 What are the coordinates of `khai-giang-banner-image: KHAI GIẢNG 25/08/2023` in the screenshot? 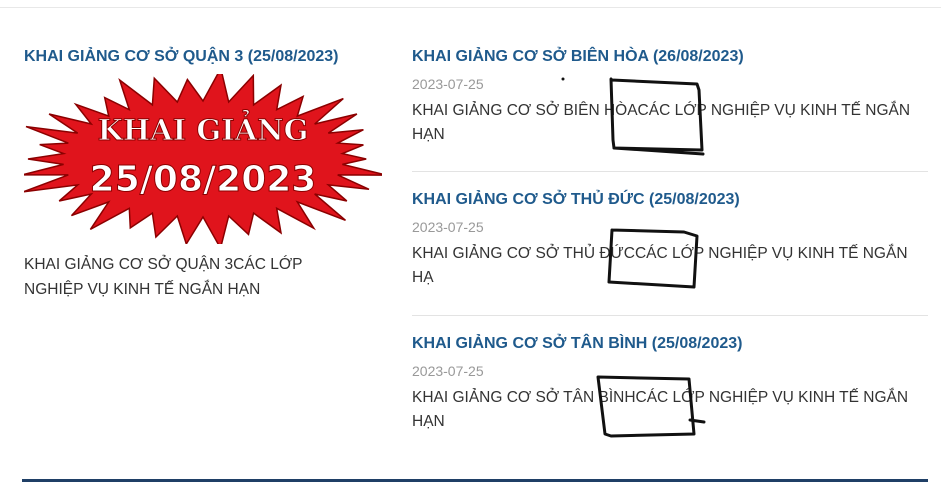 It's located at (203, 159).